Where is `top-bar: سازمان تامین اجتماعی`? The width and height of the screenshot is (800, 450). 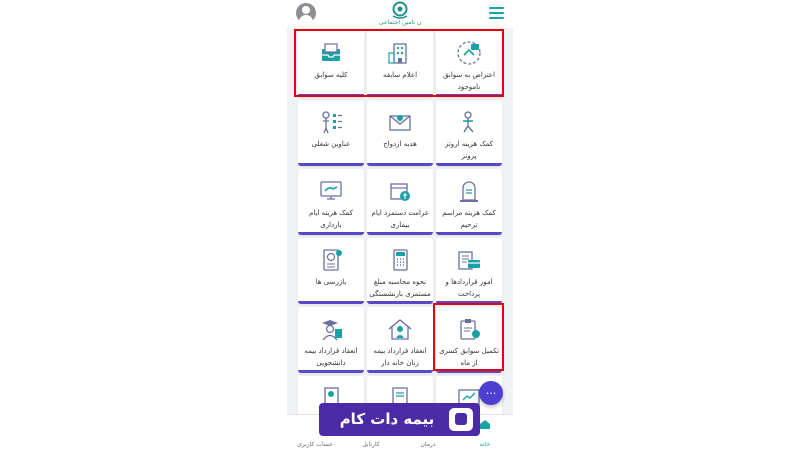
top-bar: سازمان تامین اجتماعی is located at coordinates (400, 14).